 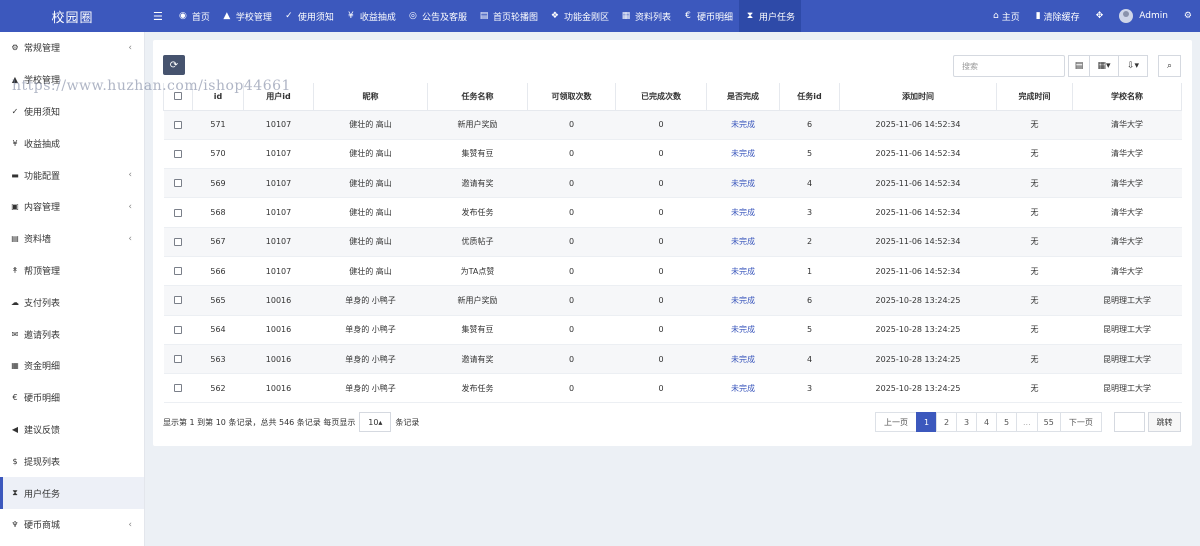 I want to click on column-header-8: 添加时间, so click(x=918, y=97).